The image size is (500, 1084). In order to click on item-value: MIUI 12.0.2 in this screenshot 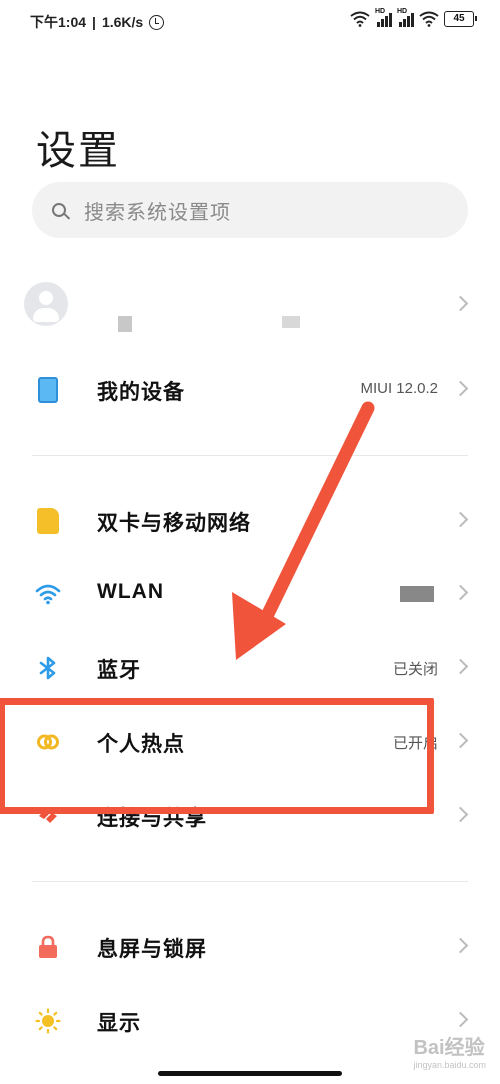, I will do `click(399, 388)`.